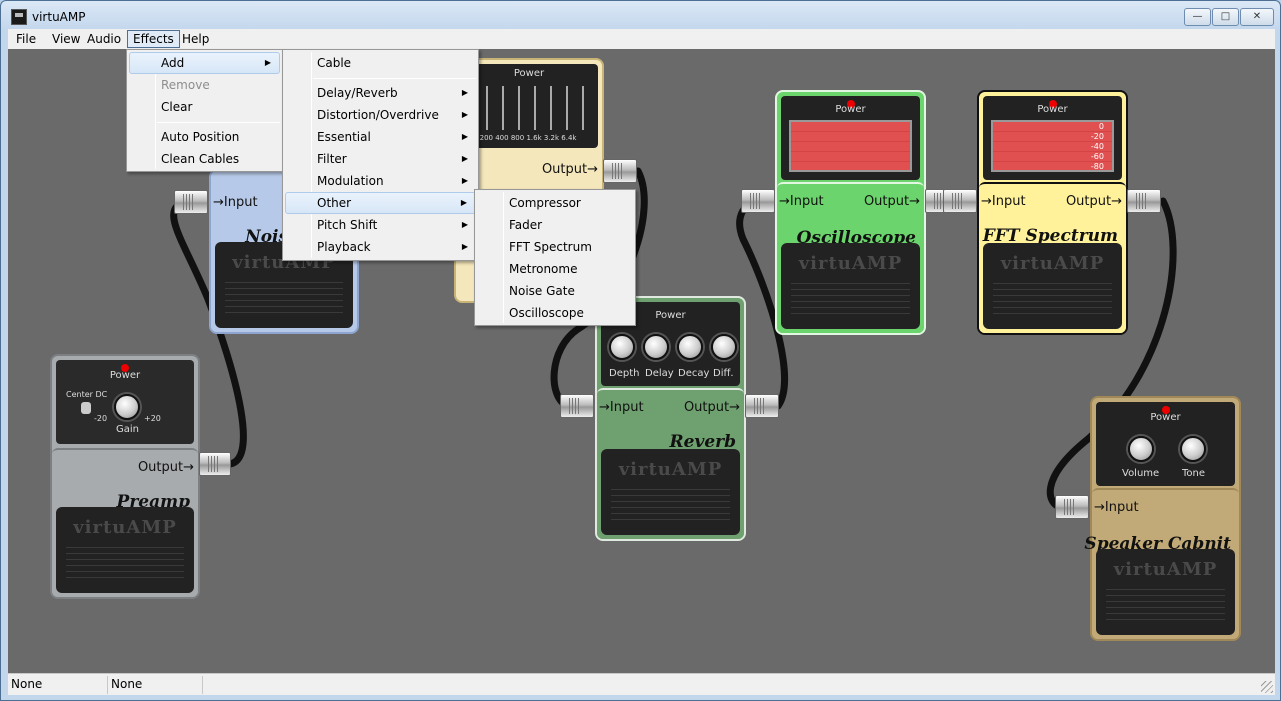 The width and height of the screenshot is (1281, 701). Describe the element at coordinates (204, 85) in the screenshot. I see `menu-item-remove: Remove` at that location.